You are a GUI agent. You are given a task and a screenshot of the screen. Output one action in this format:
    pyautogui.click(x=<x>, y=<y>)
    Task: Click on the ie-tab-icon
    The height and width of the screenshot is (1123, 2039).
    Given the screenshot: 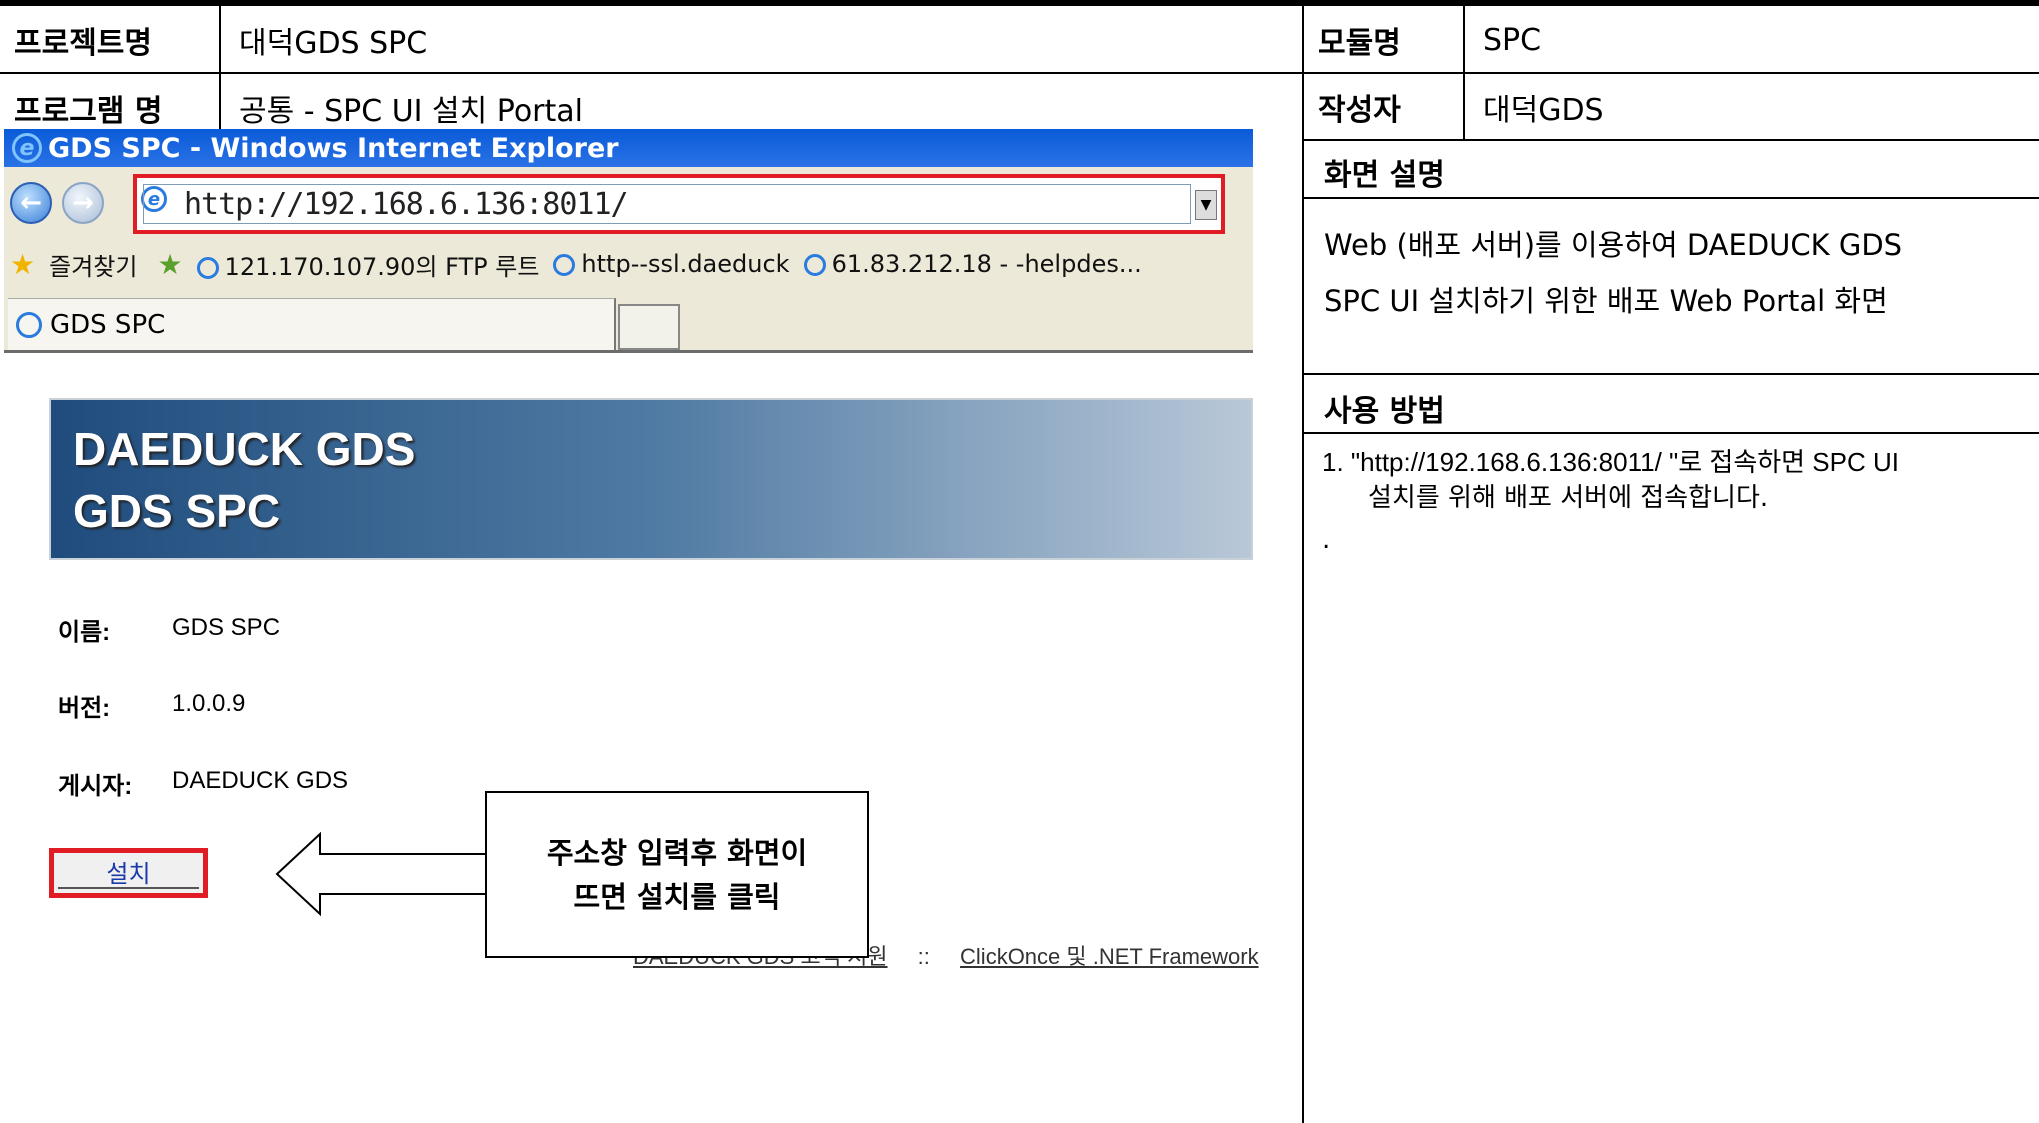 What is the action you would take?
    pyautogui.click(x=29, y=324)
    